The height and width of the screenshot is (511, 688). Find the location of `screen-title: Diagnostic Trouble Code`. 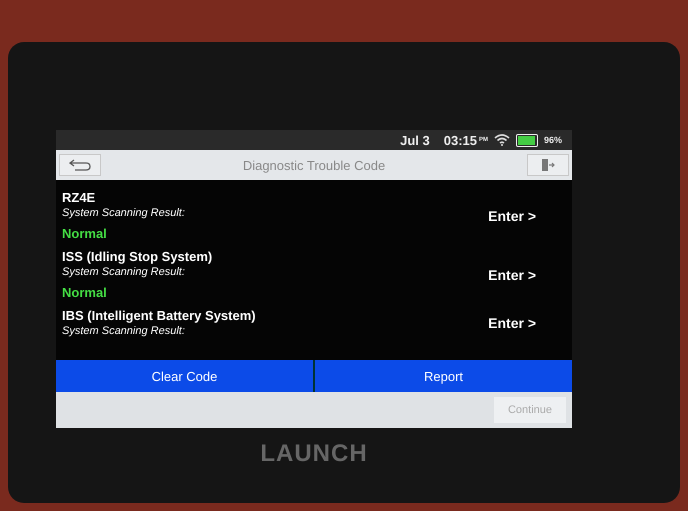

screen-title: Diagnostic Trouble Code is located at coordinates (314, 165).